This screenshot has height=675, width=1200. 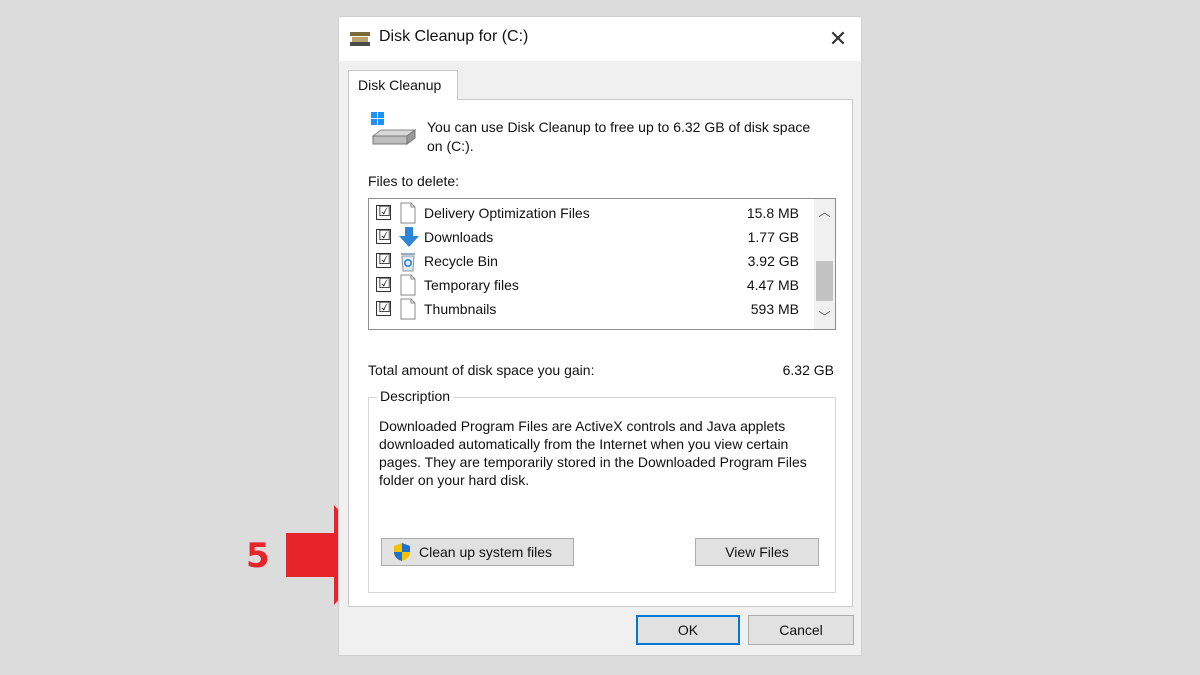 What do you see at coordinates (774, 309) in the screenshot?
I see `file-size: 593 MB` at bounding box center [774, 309].